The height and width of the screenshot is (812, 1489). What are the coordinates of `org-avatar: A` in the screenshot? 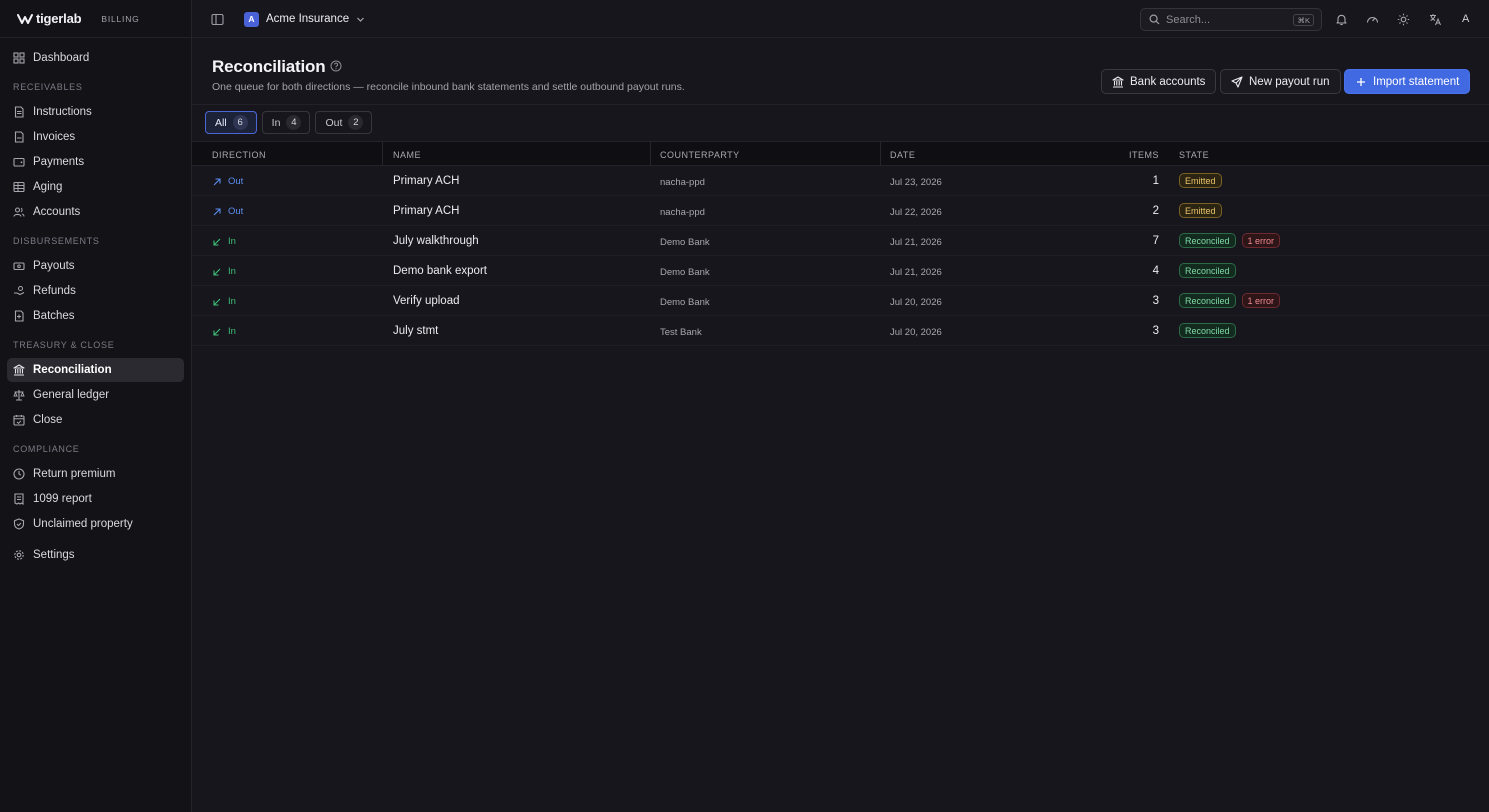 It's located at (251, 19).